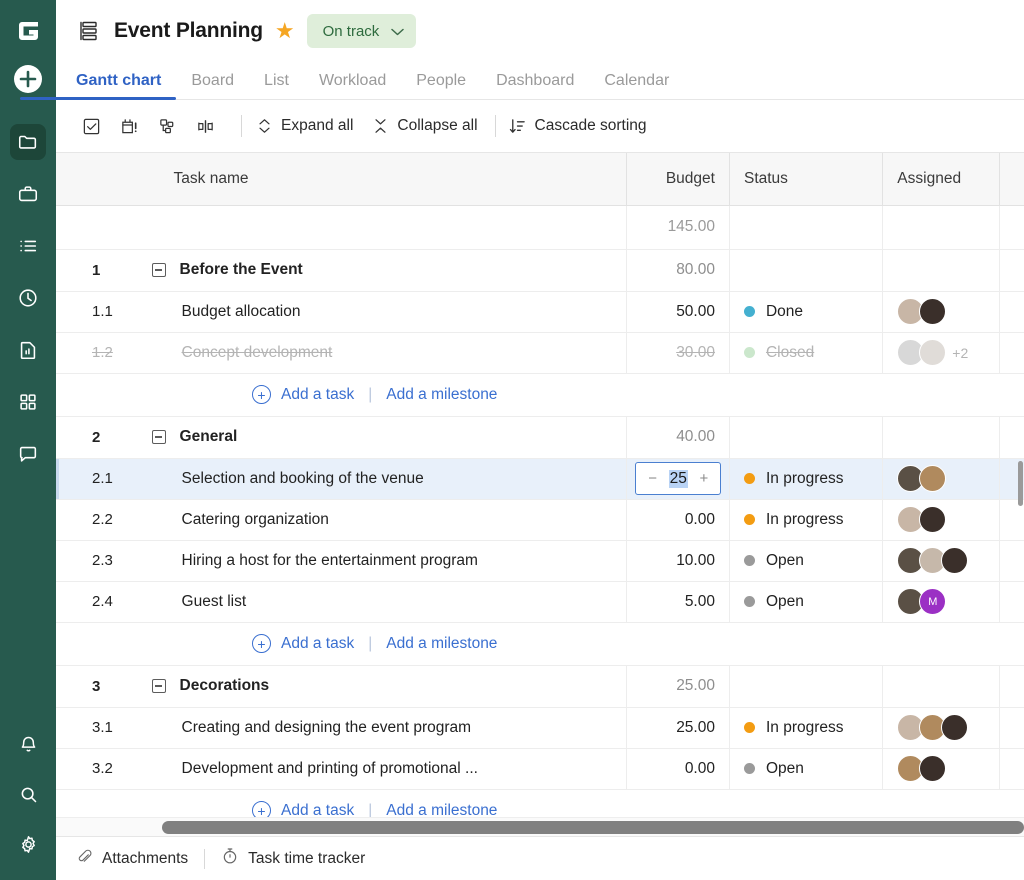 The width and height of the screenshot is (1024, 880). What do you see at coordinates (132, 859) in the screenshot?
I see `attachments-button: Attachments` at bounding box center [132, 859].